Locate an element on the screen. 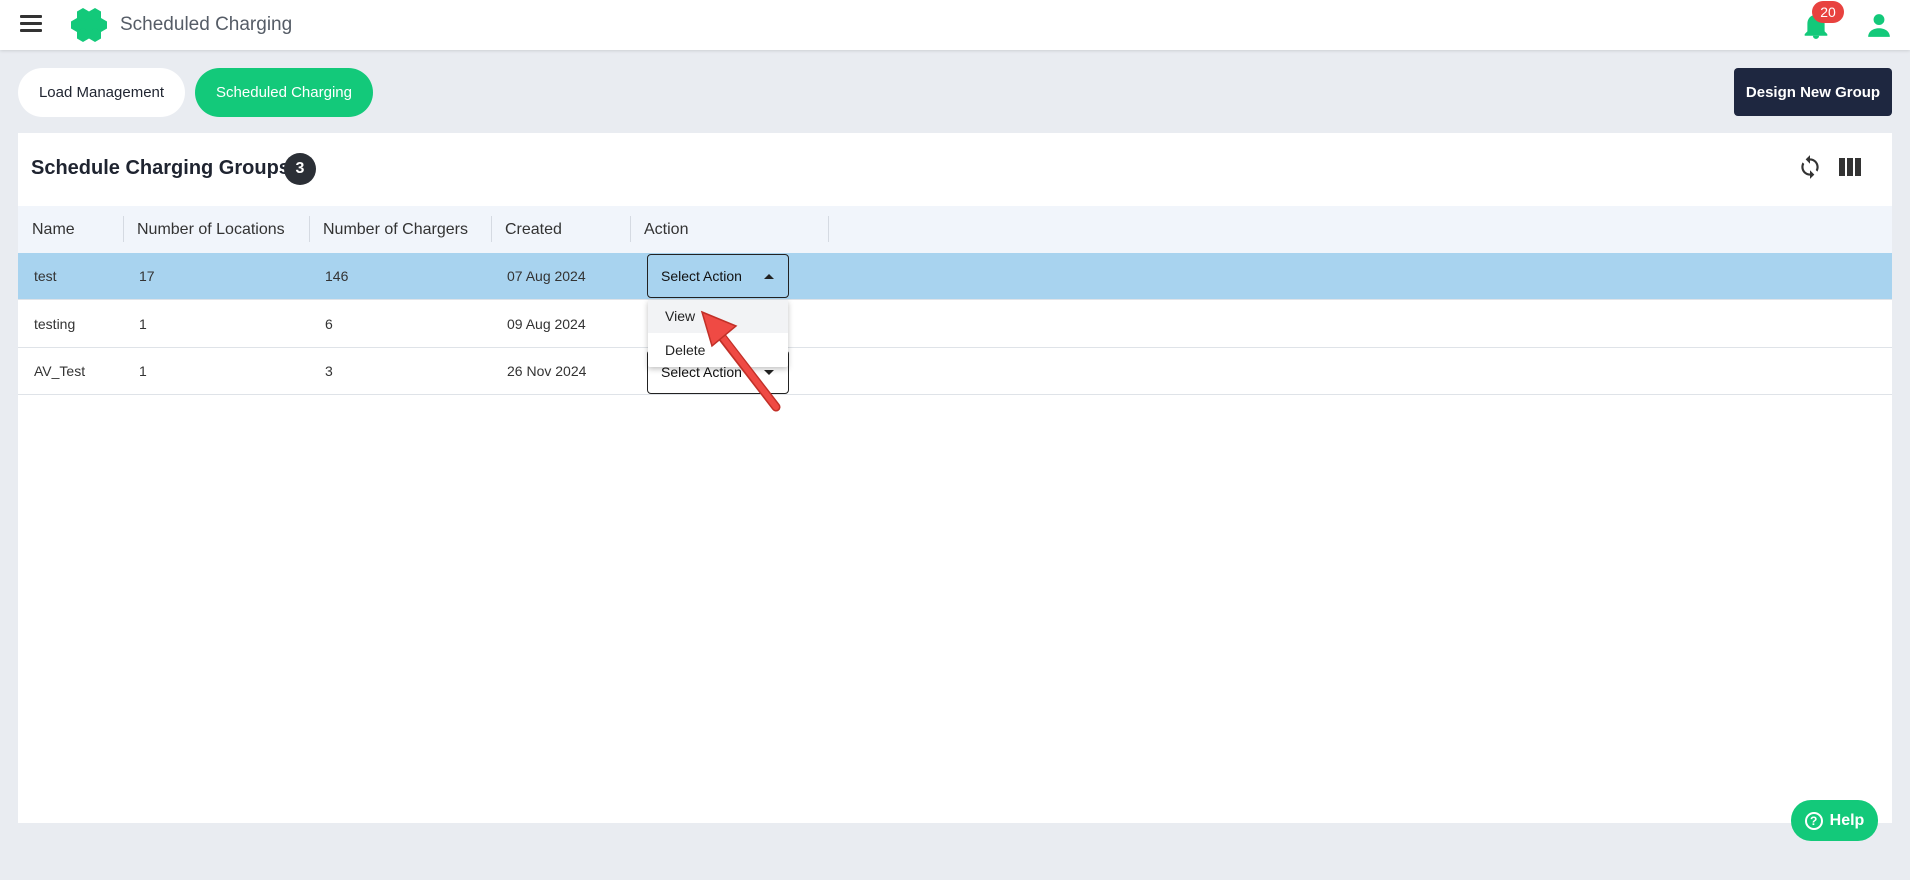 The height and width of the screenshot is (880, 1910). action-menu: View Delete is located at coordinates (718, 333).